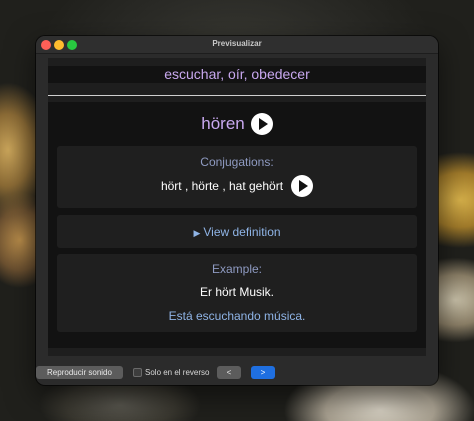 The width and height of the screenshot is (474, 421). Describe the element at coordinates (197, 233) in the screenshot. I see `triangle-right-icon: ▶` at that location.